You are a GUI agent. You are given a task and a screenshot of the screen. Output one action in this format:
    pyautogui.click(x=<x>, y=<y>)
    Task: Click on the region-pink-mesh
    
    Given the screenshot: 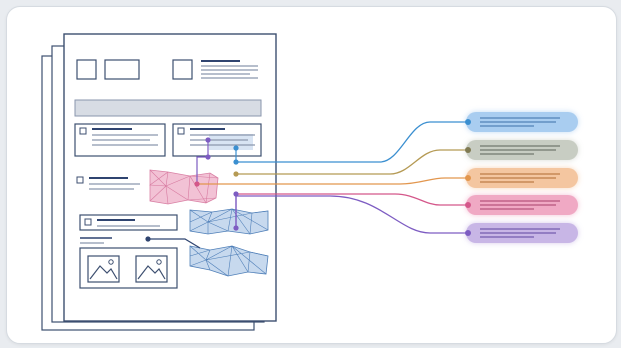 What is the action you would take?
    pyautogui.click(x=184, y=187)
    